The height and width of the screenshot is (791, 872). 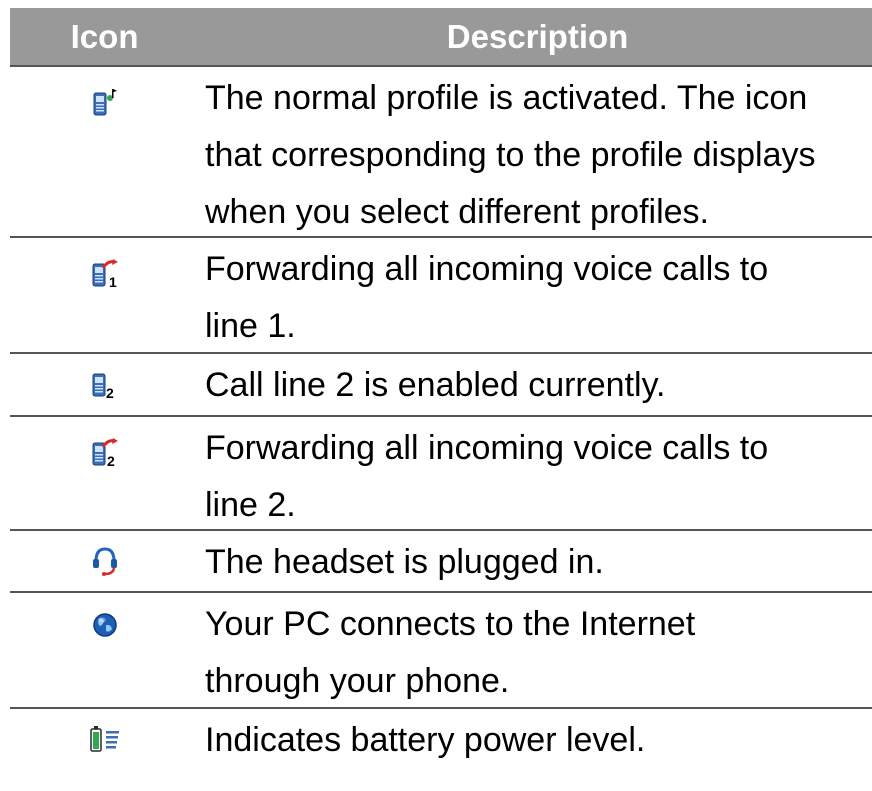 I want to click on table-row: Indicates battery power level., so click(x=441, y=744).